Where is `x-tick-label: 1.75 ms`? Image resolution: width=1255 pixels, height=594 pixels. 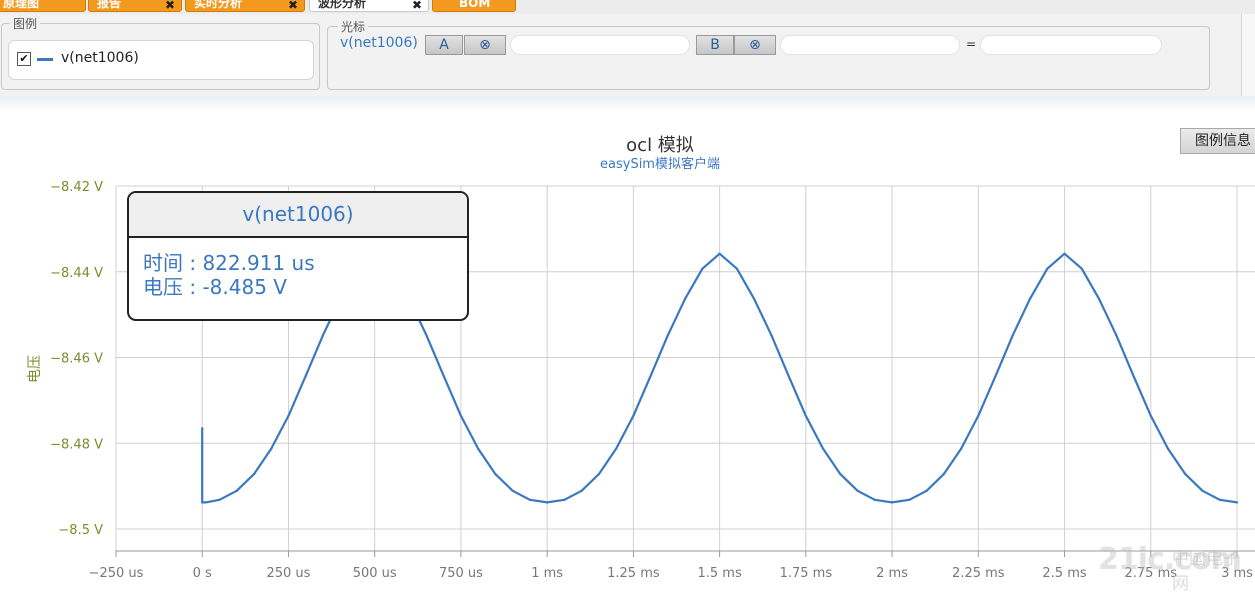
x-tick-label: 1.75 ms is located at coordinates (806, 573).